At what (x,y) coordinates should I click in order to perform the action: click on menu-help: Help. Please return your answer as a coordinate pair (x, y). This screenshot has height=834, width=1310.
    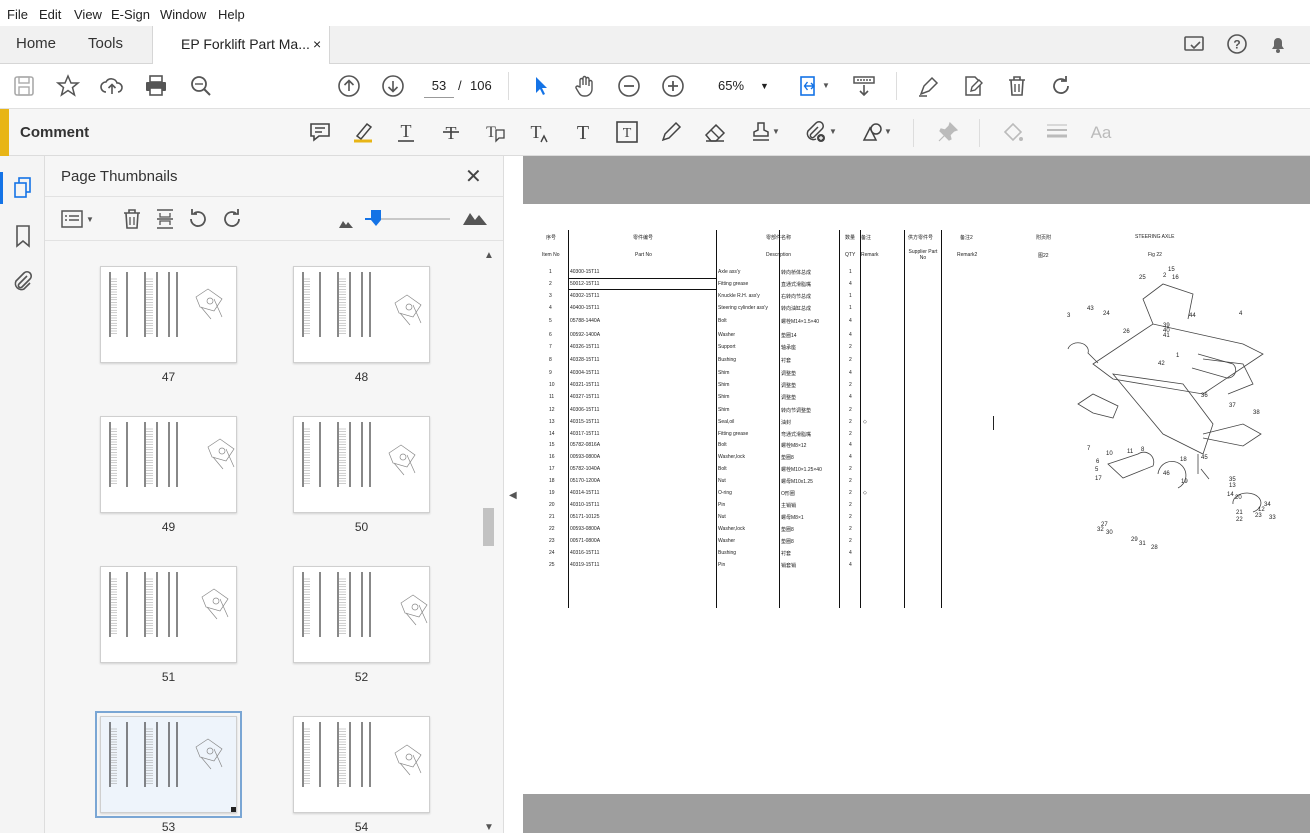
    Looking at the image, I should click on (231, 14).